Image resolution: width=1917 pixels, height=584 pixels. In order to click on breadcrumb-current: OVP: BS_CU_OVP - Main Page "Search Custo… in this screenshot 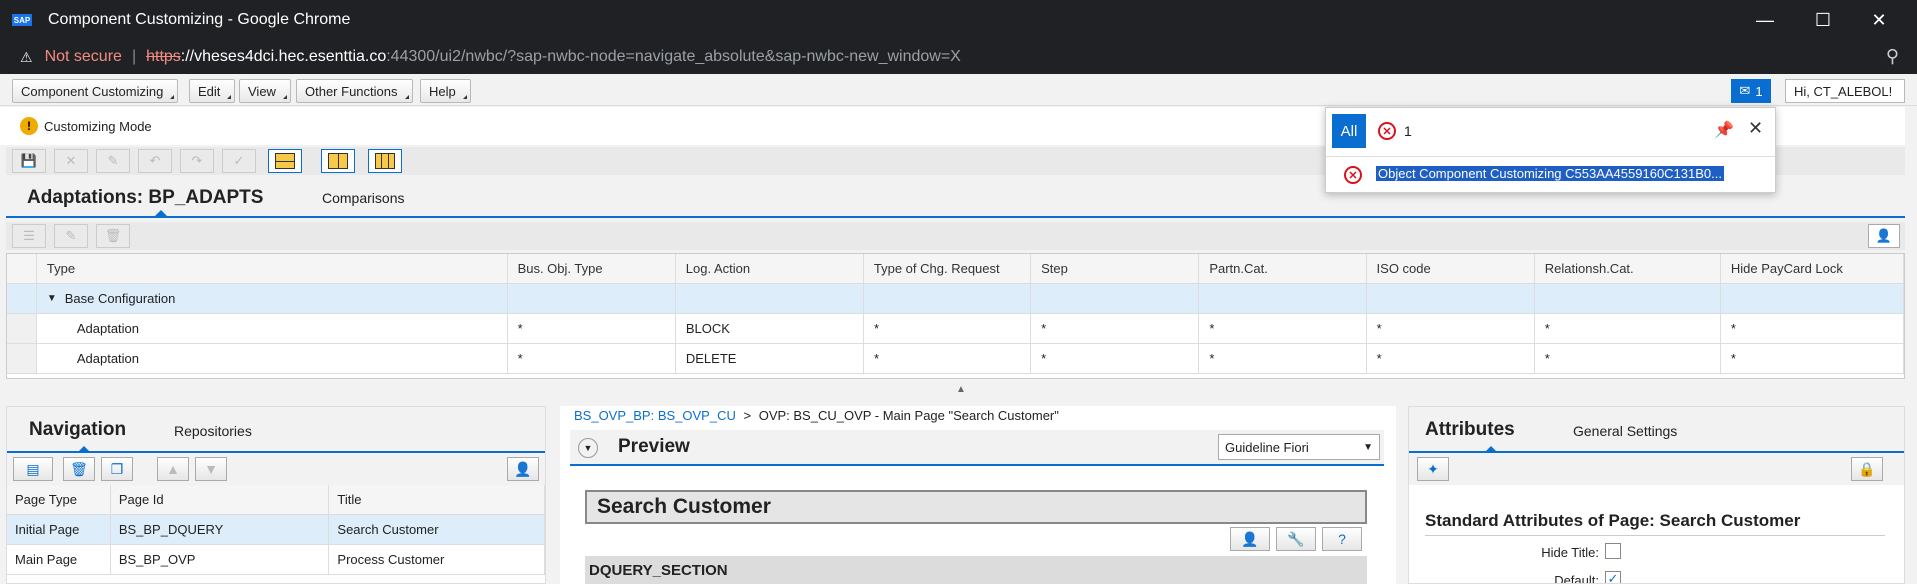, I will do `click(908, 415)`.